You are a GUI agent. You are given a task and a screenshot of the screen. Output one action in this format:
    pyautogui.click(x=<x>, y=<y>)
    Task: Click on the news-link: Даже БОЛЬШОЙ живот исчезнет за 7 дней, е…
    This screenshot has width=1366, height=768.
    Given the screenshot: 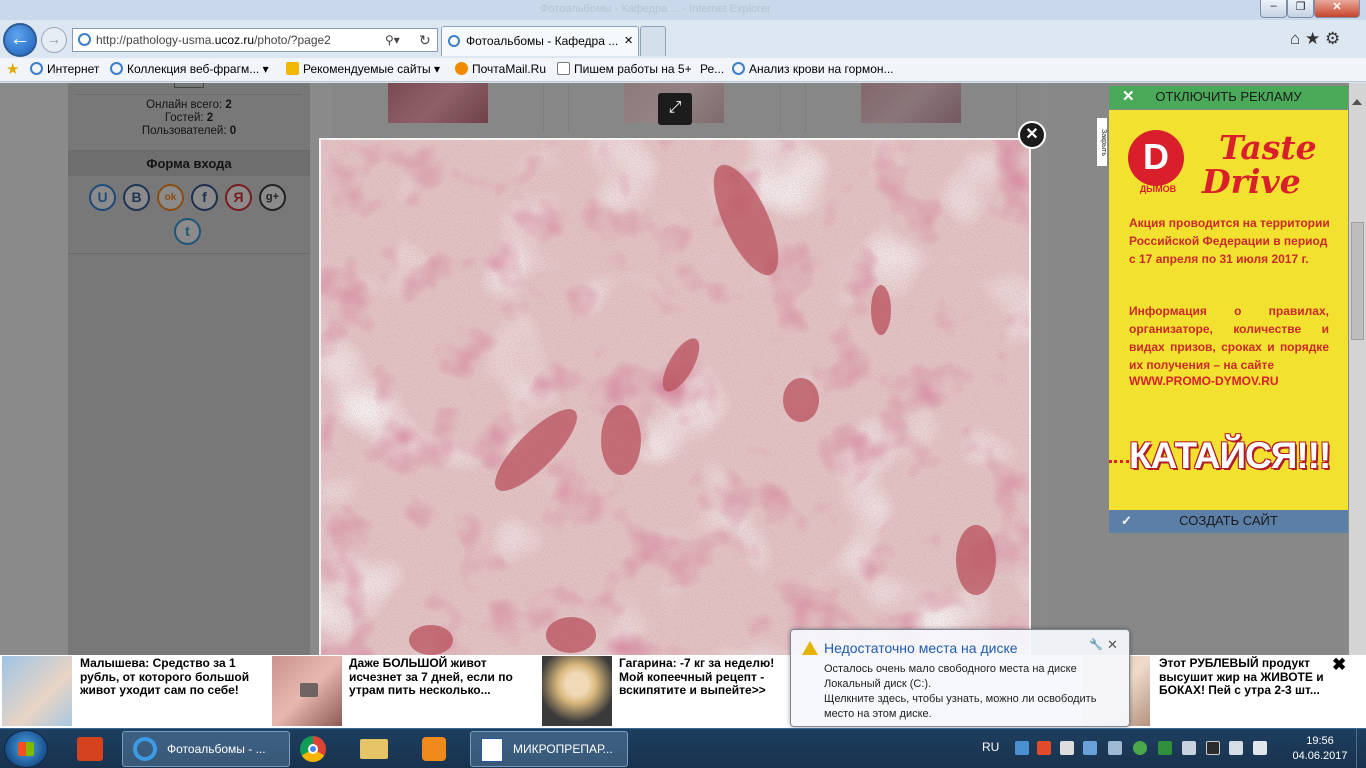 What is the action you would take?
    pyautogui.click(x=440, y=677)
    